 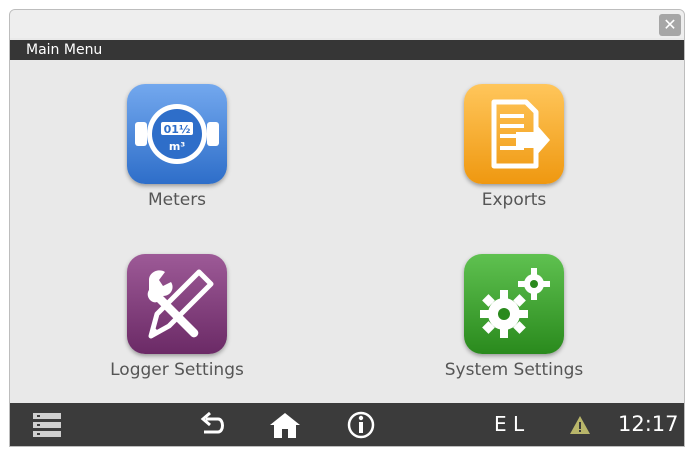 I want to click on tile-label: Meters, so click(x=177, y=200).